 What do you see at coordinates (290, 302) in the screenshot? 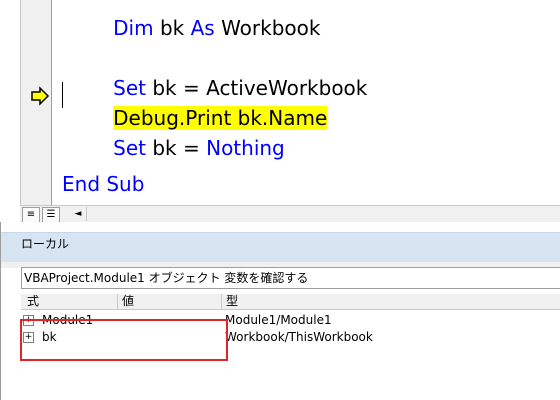
I see `locals-grid-header: 式 値 型` at bounding box center [290, 302].